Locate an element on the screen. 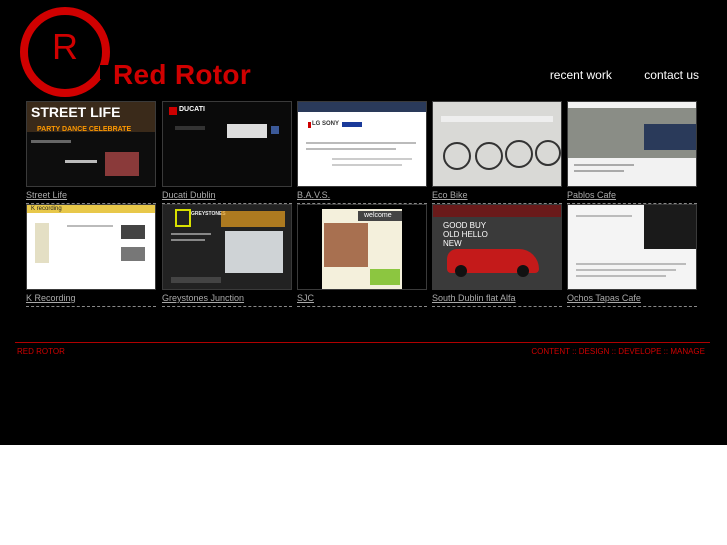  main-nav: recent work contact us is located at coordinates (610, 75).